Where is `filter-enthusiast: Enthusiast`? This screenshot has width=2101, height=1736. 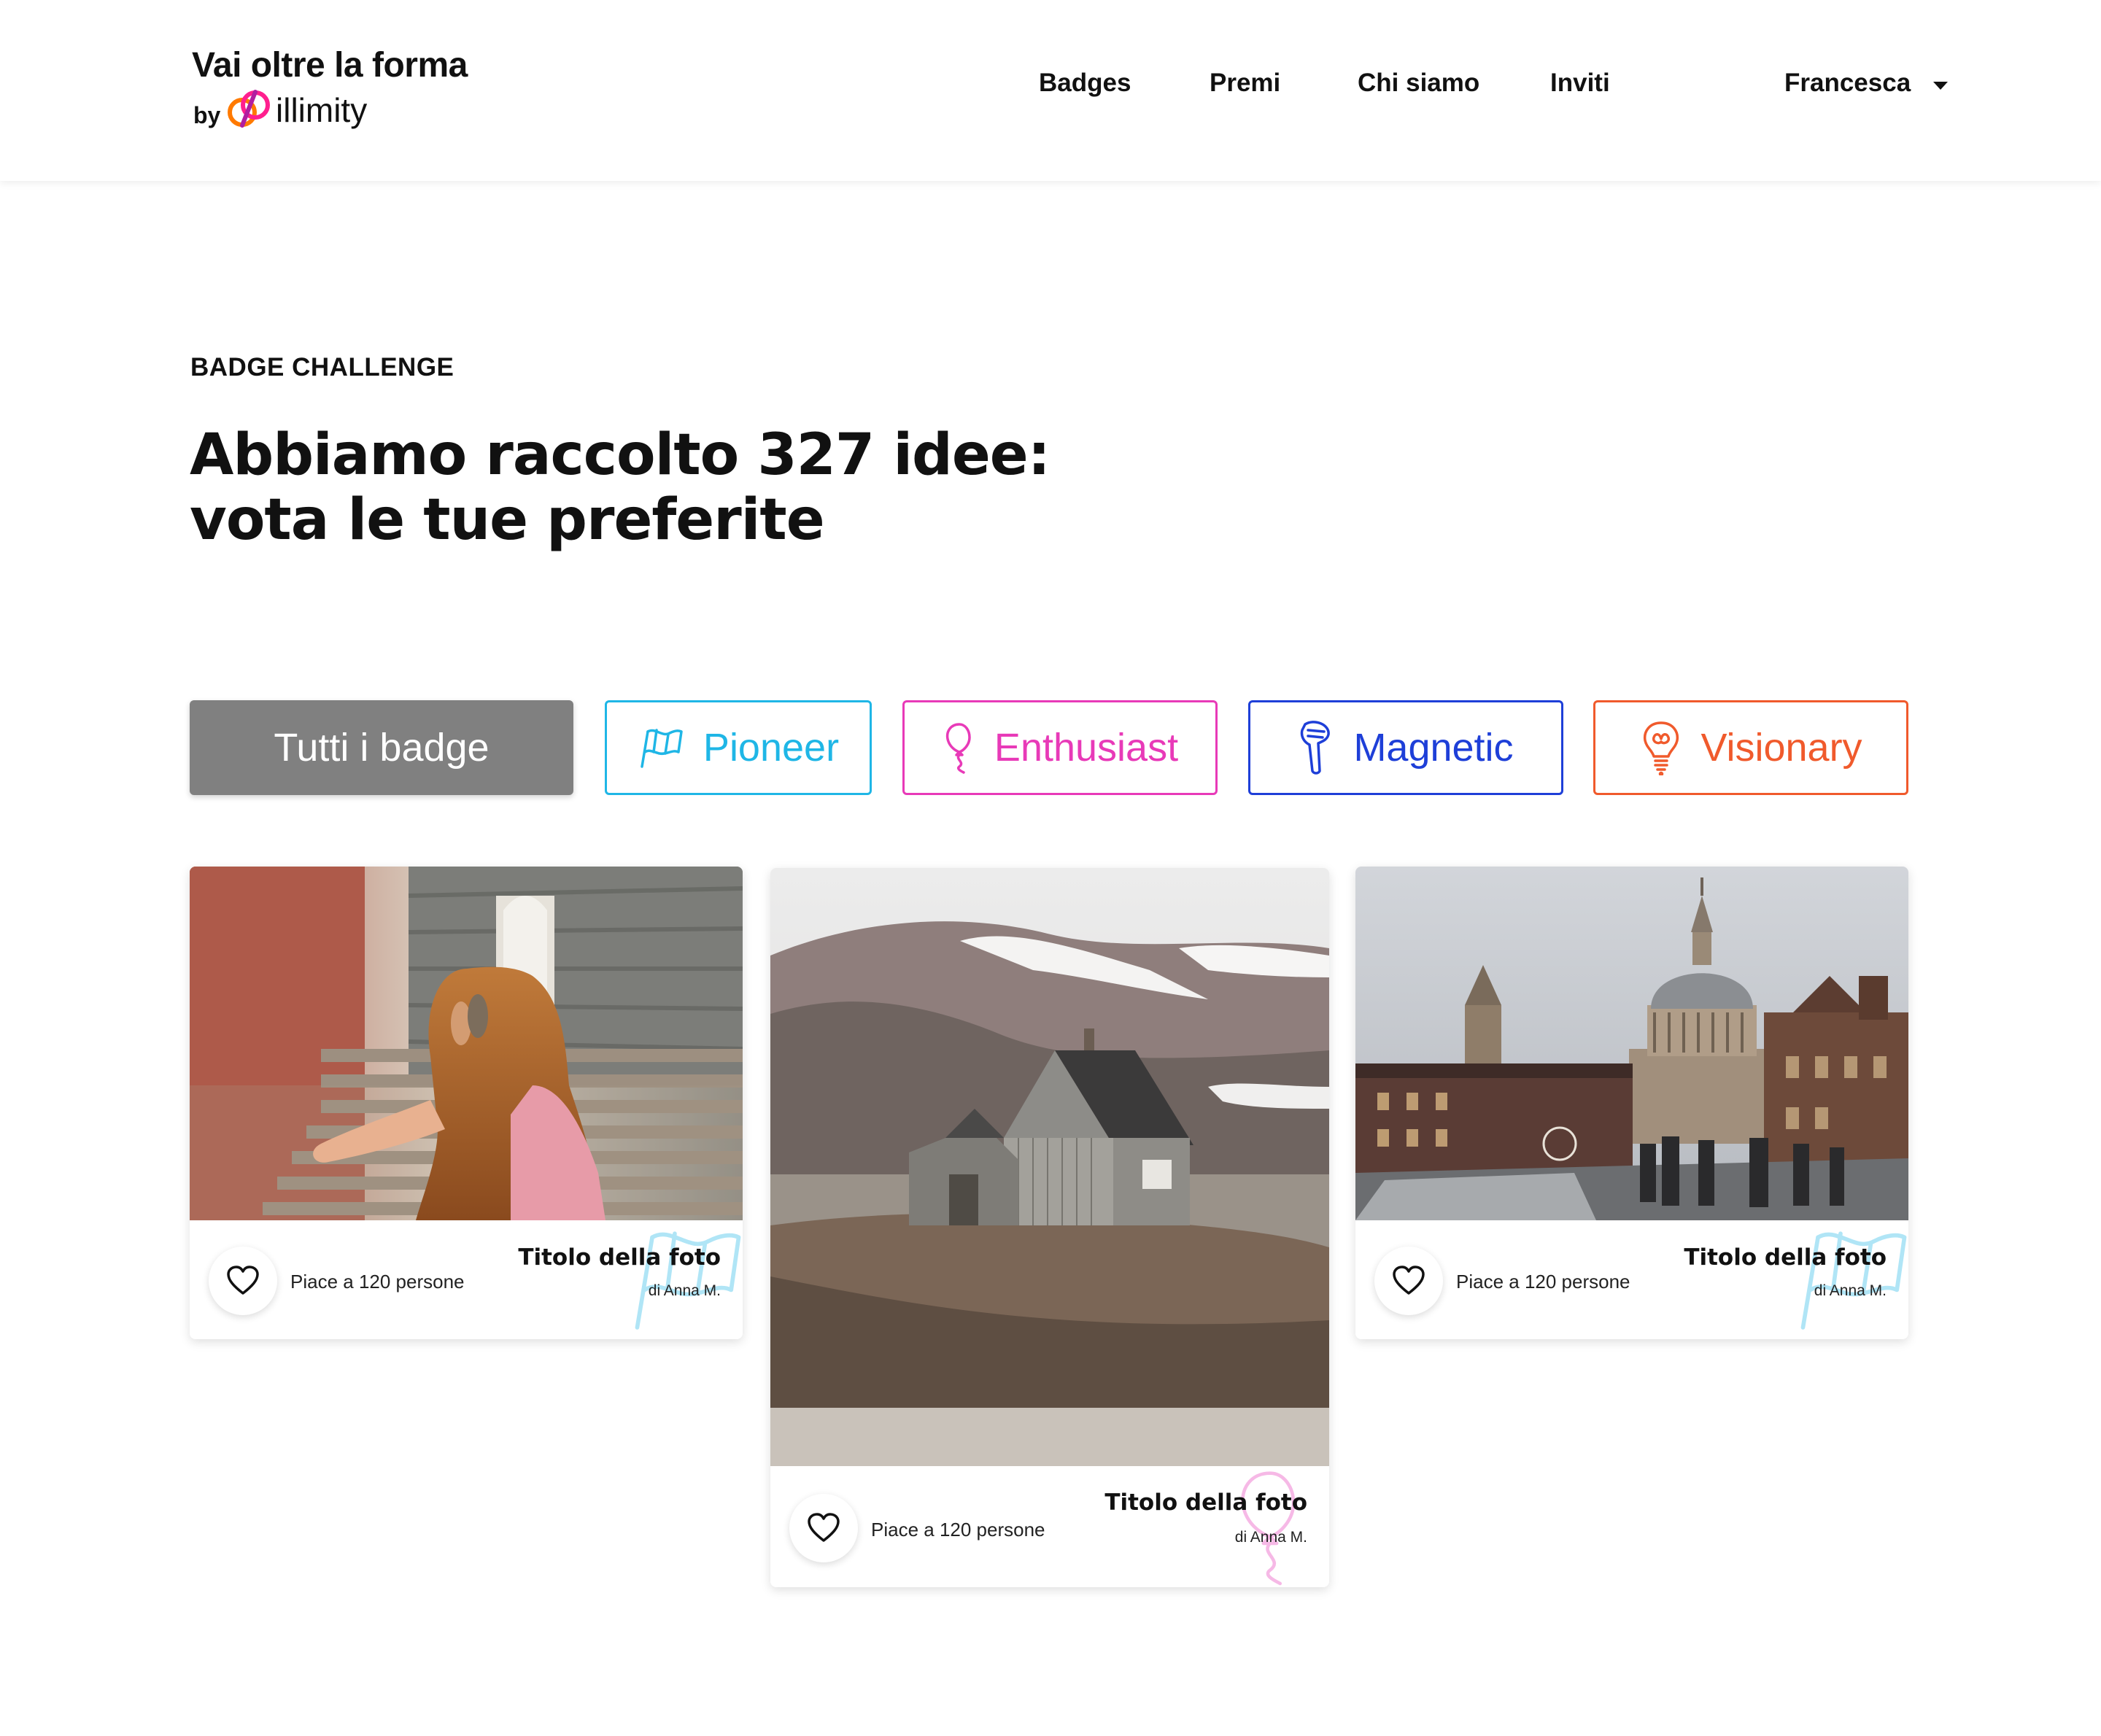 filter-enthusiast: Enthusiast is located at coordinates (1060, 747).